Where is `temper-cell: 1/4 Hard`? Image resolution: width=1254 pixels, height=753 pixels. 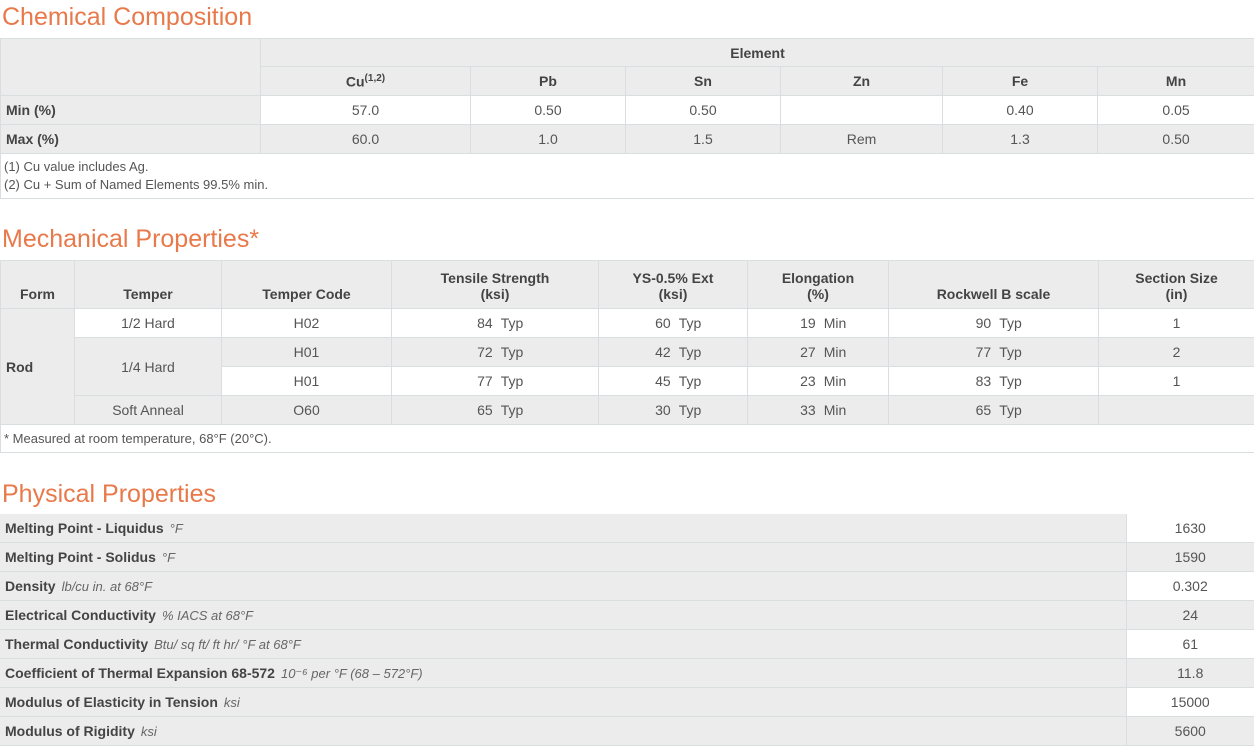 temper-cell: 1/4 Hard is located at coordinates (148, 366).